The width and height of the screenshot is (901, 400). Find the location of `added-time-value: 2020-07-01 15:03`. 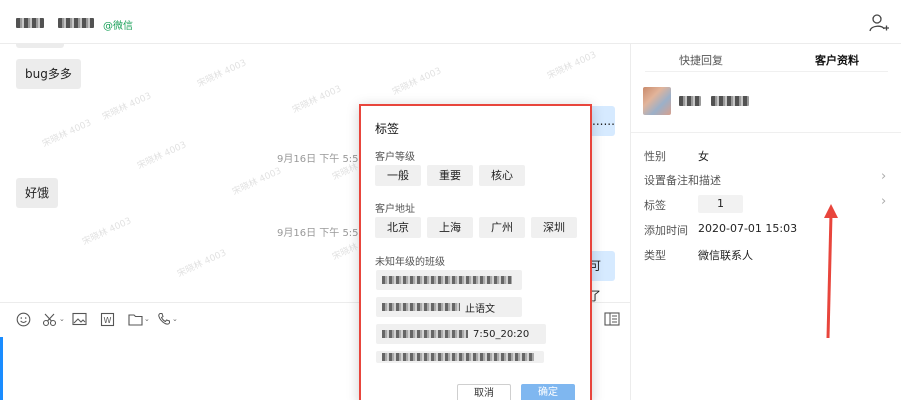

added-time-value: 2020-07-01 15:03 is located at coordinates (748, 228).